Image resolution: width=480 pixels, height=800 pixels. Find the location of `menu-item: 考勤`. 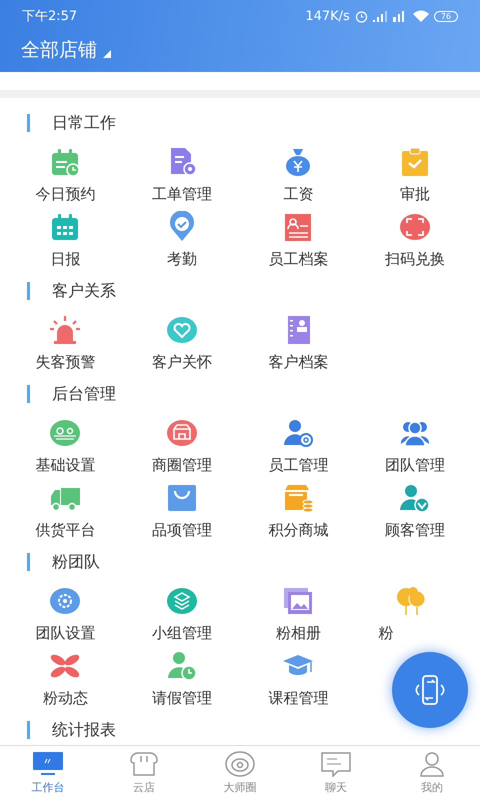

menu-item: 考勤 is located at coordinates (182, 235).